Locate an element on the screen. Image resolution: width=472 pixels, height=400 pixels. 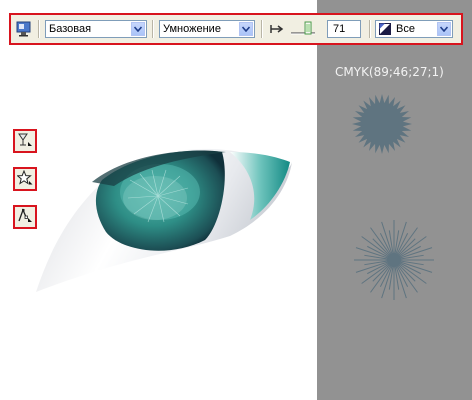
starburst-solid is located at coordinates (382, 124).